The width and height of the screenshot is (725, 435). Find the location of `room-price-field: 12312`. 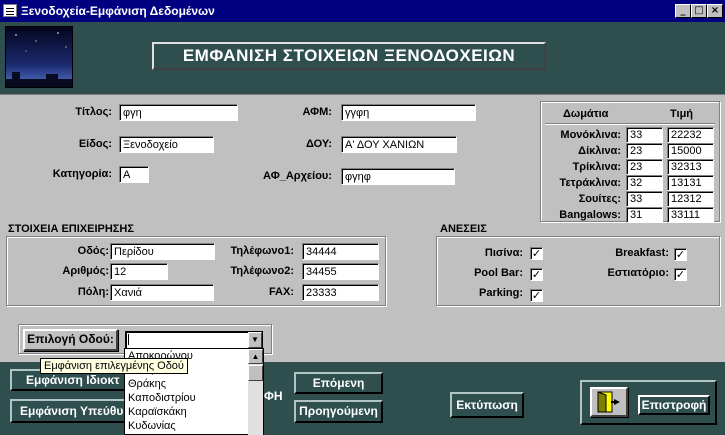

room-price-field: 12312 is located at coordinates (690, 199).